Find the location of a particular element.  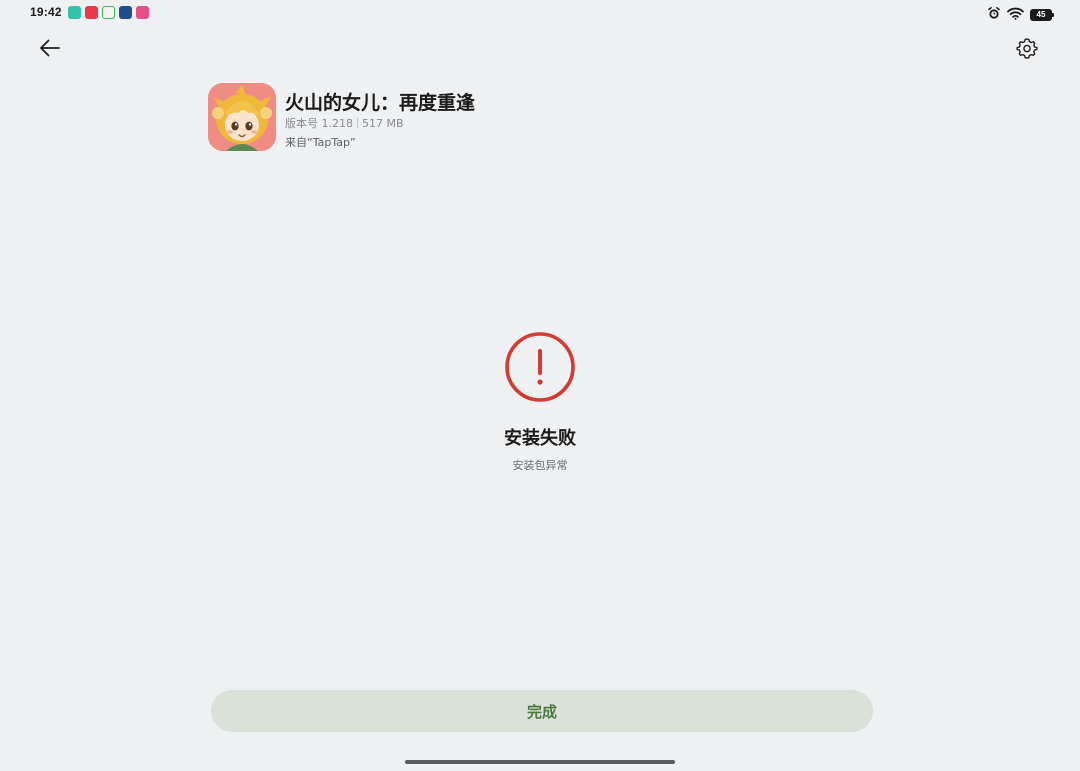

back-button is located at coordinates (50, 50).